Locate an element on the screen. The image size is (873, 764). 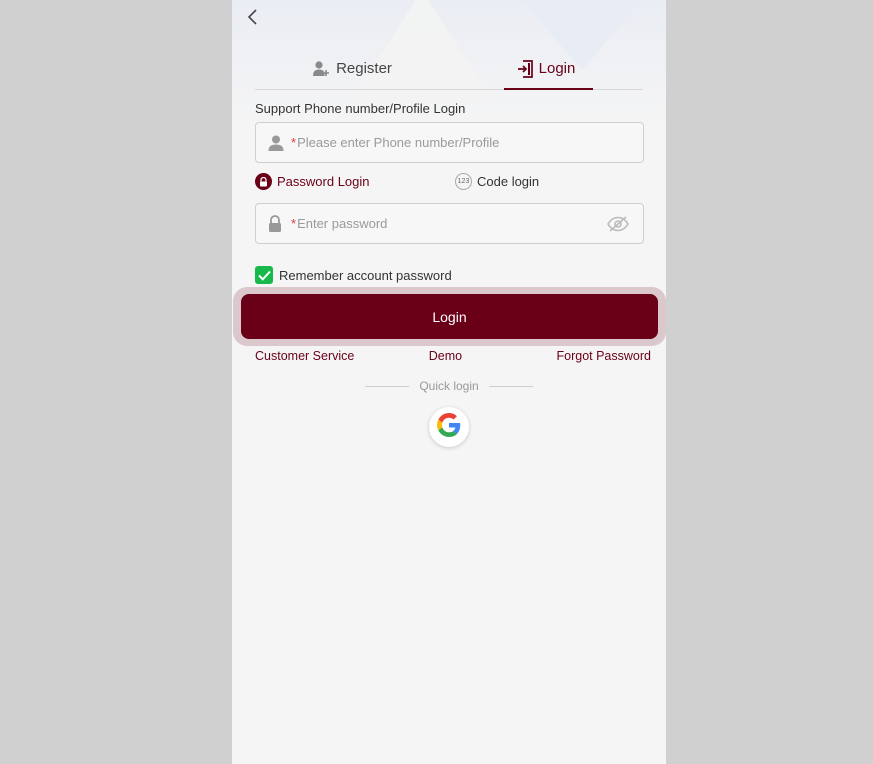
remember-checkbox is located at coordinates (264, 275).